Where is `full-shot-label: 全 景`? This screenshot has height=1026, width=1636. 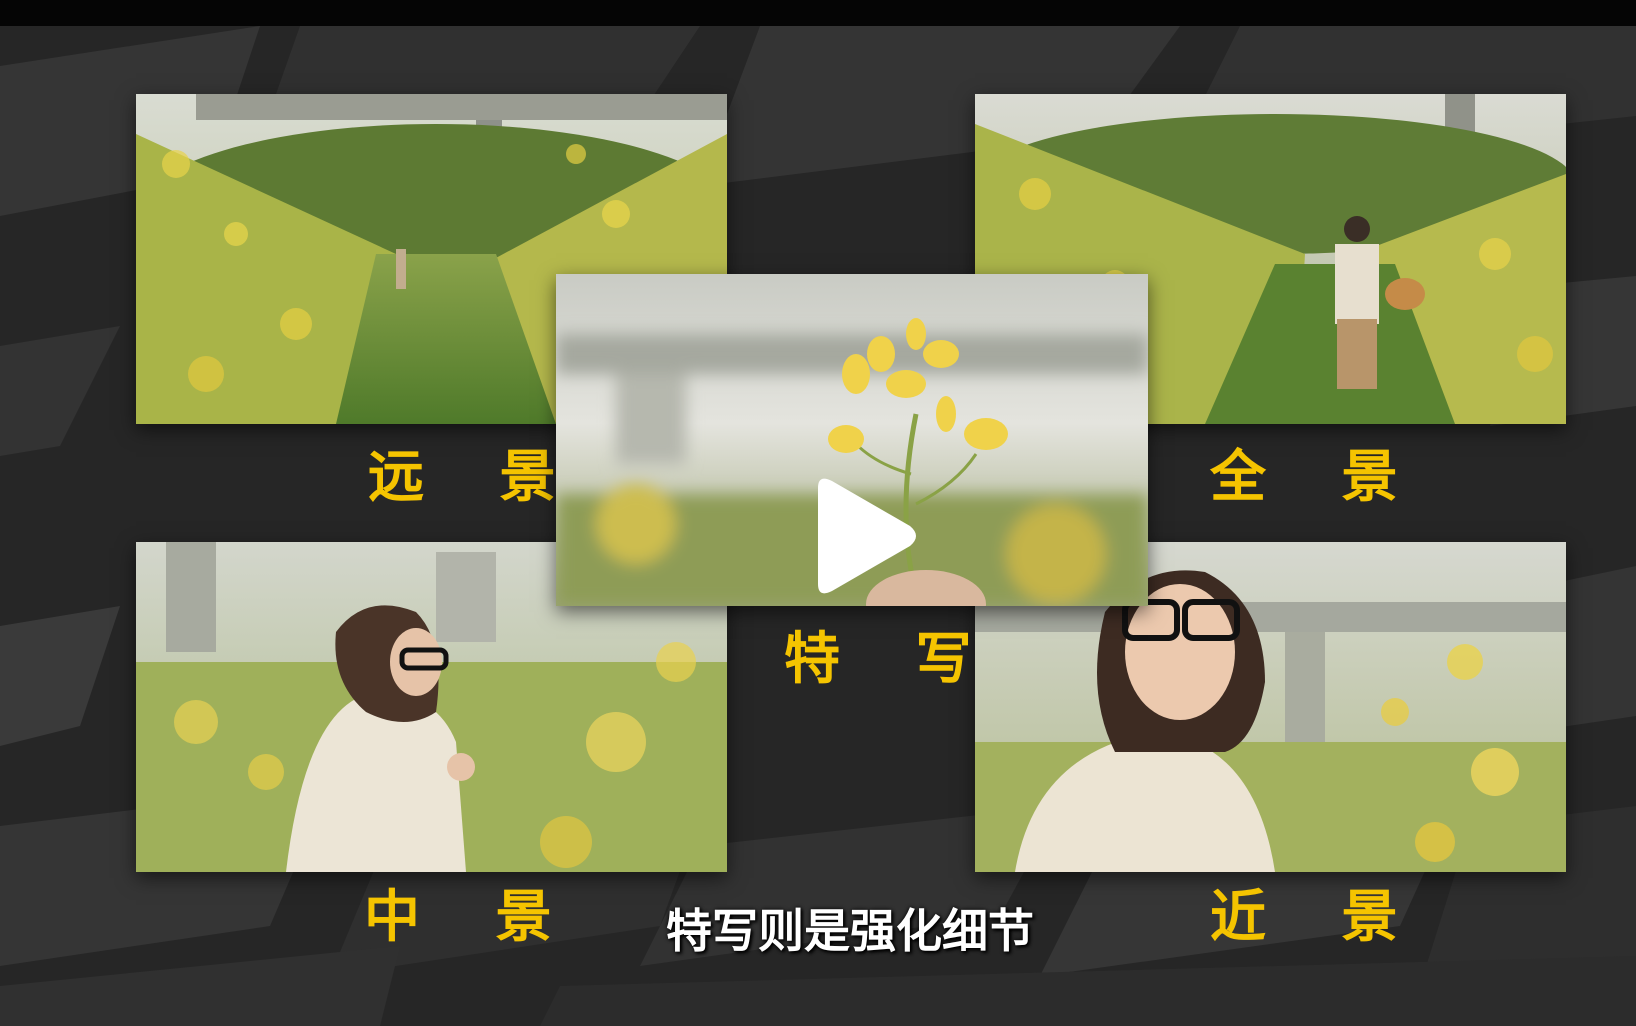
full-shot-label: 全 景 is located at coordinates (1318, 477).